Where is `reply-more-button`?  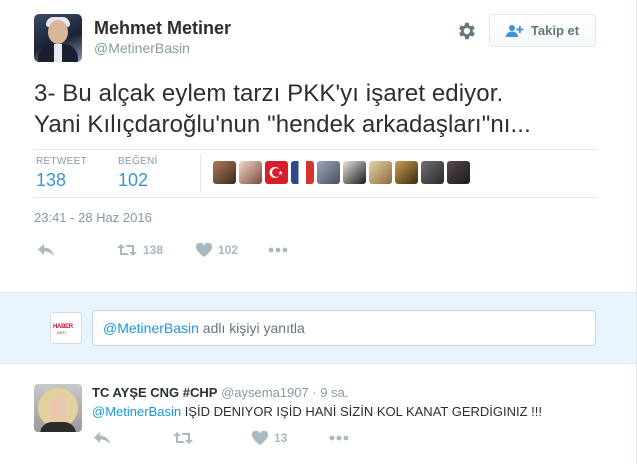 reply-more-button is located at coordinates (339, 438).